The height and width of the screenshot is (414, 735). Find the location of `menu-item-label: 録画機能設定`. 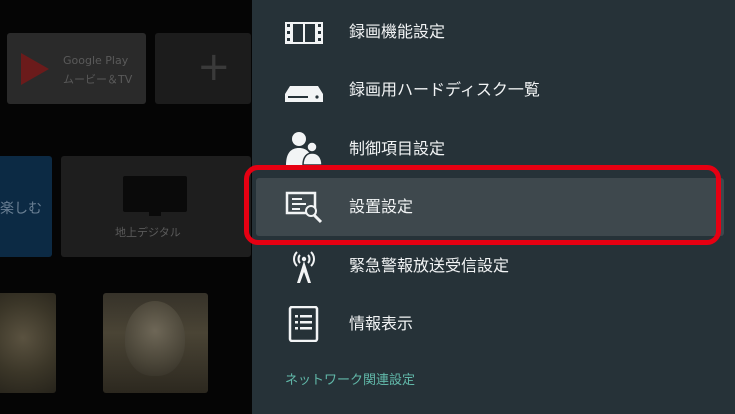

menu-item-label: 録画機能設定 is located at coordinates (397, 31).